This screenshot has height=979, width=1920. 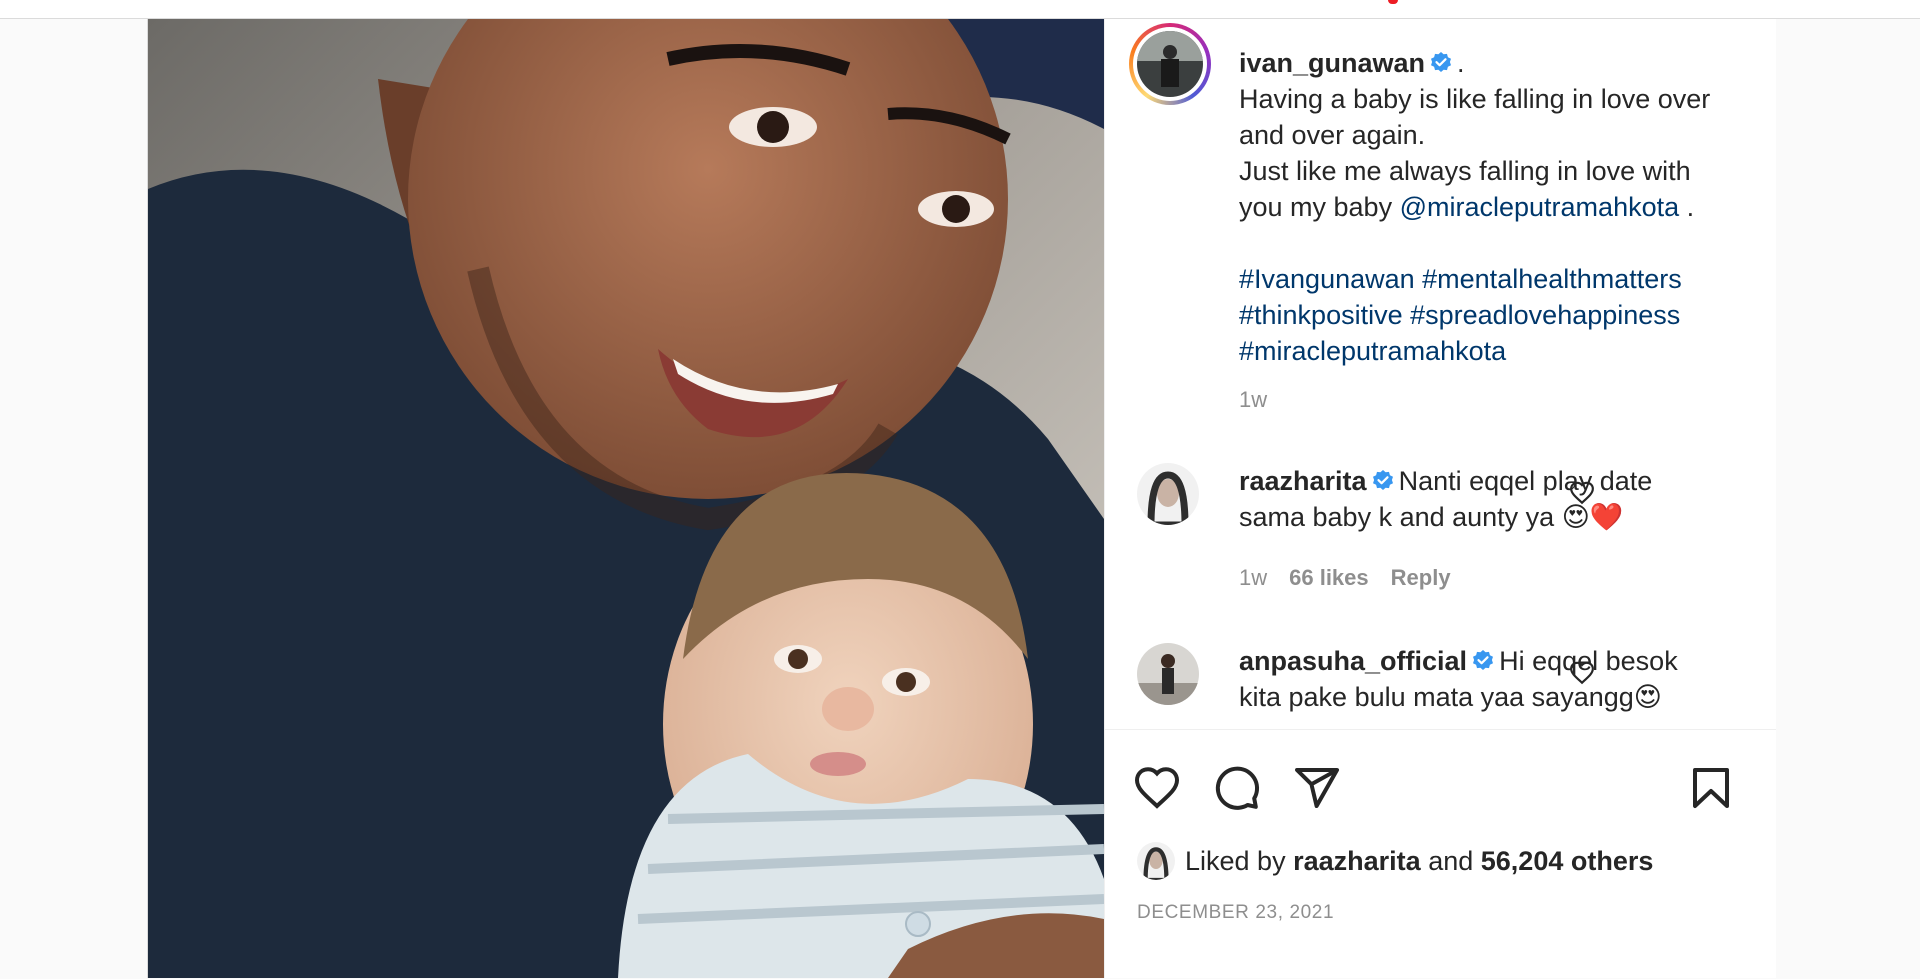 I want to click on comment-body: Nanti eqqel play date, so click(x=1525, y=481).